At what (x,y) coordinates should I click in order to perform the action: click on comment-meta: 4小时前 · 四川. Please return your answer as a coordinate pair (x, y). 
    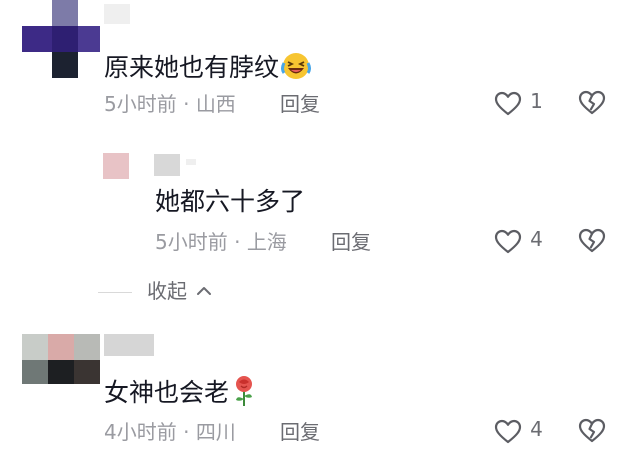
    Looking at the image, I should click on (170, 432).